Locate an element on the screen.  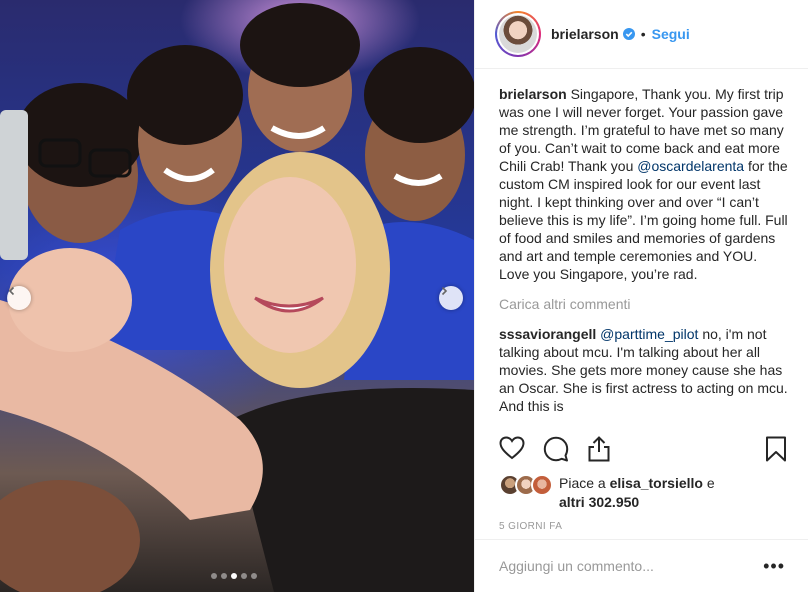
author-username: brielarson is located at coordinates (585, 34).